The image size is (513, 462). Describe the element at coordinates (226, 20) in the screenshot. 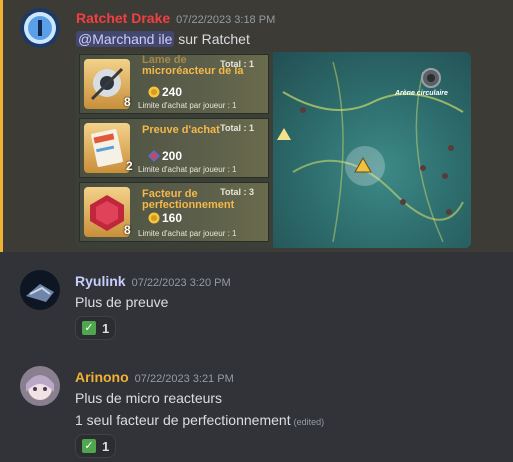

I see `timestamp: 07/22/2023 3:18 PM` at that location.